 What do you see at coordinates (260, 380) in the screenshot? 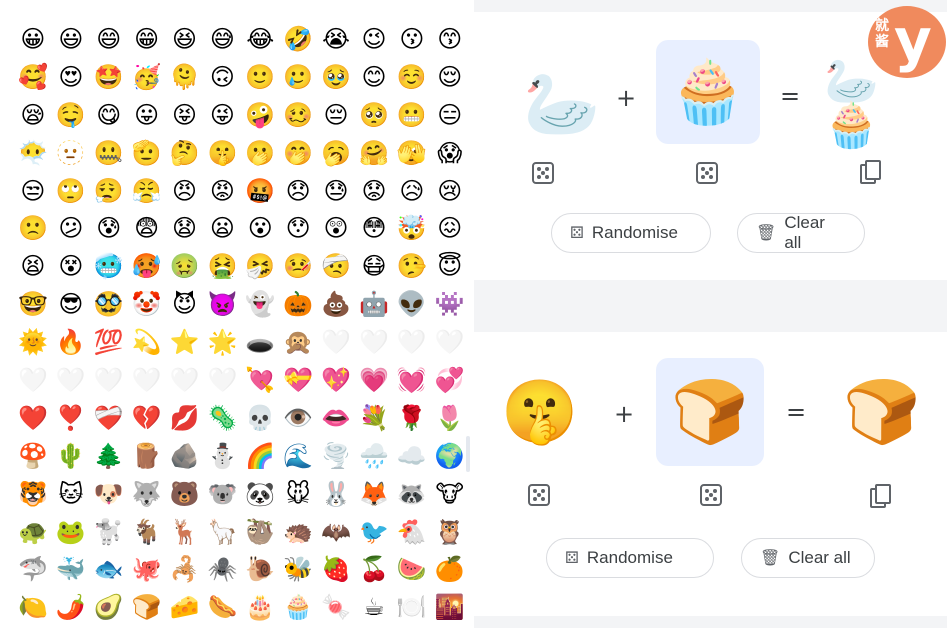
I see `emoji-cell: 💘` at bounding box center [260, 380].